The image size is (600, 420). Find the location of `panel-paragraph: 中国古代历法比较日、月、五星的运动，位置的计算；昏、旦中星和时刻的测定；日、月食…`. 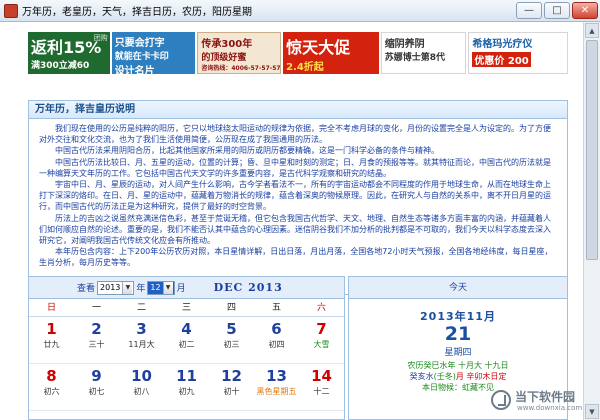

panel-paragraph: 中国古代历法比较日、月、五星的运动，位置的计算；昏、旦中星和时刻的测定；日、月食… is located at coordinates (295, 167).